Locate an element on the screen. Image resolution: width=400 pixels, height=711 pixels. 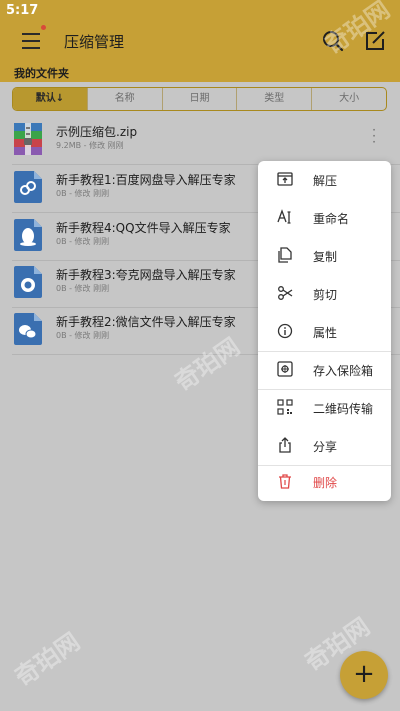
add-fab-button: + is located at coordinates (364, 675).